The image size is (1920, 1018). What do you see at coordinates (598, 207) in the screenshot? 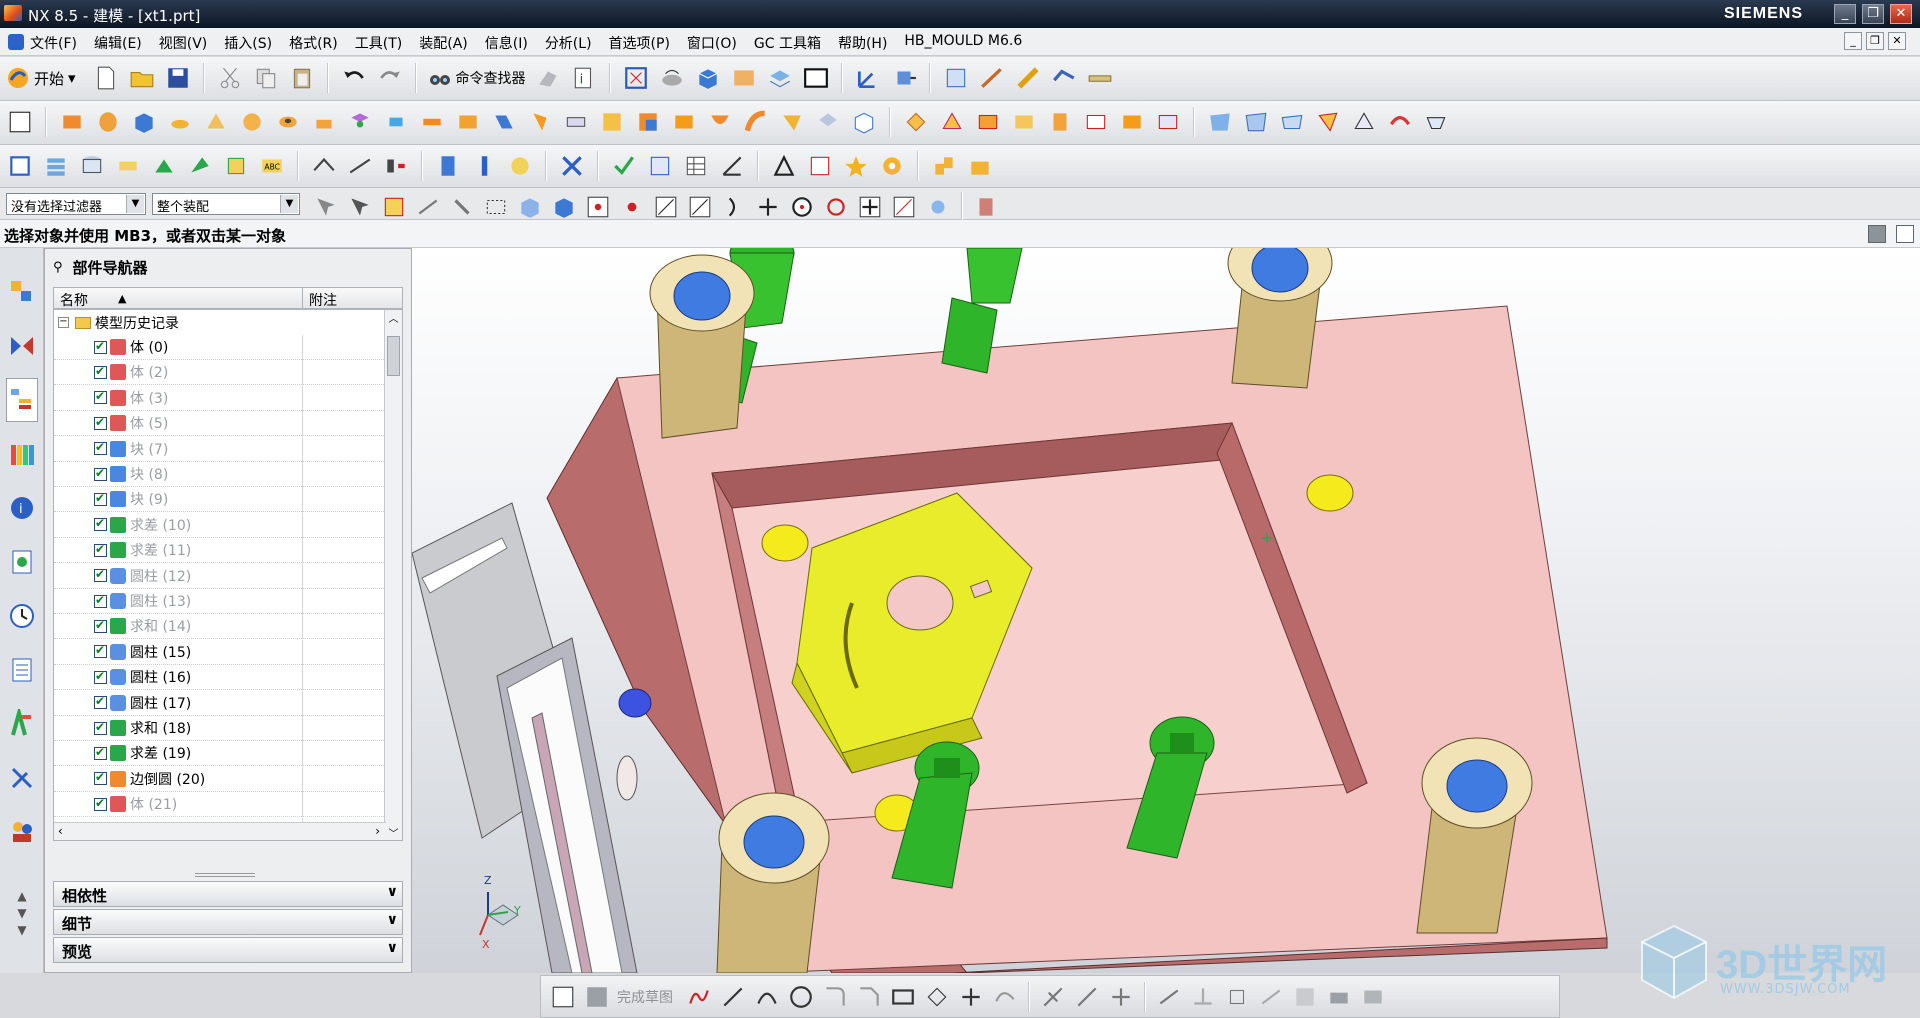
I see `snap-point-icon` at bounding box center [598, 207].